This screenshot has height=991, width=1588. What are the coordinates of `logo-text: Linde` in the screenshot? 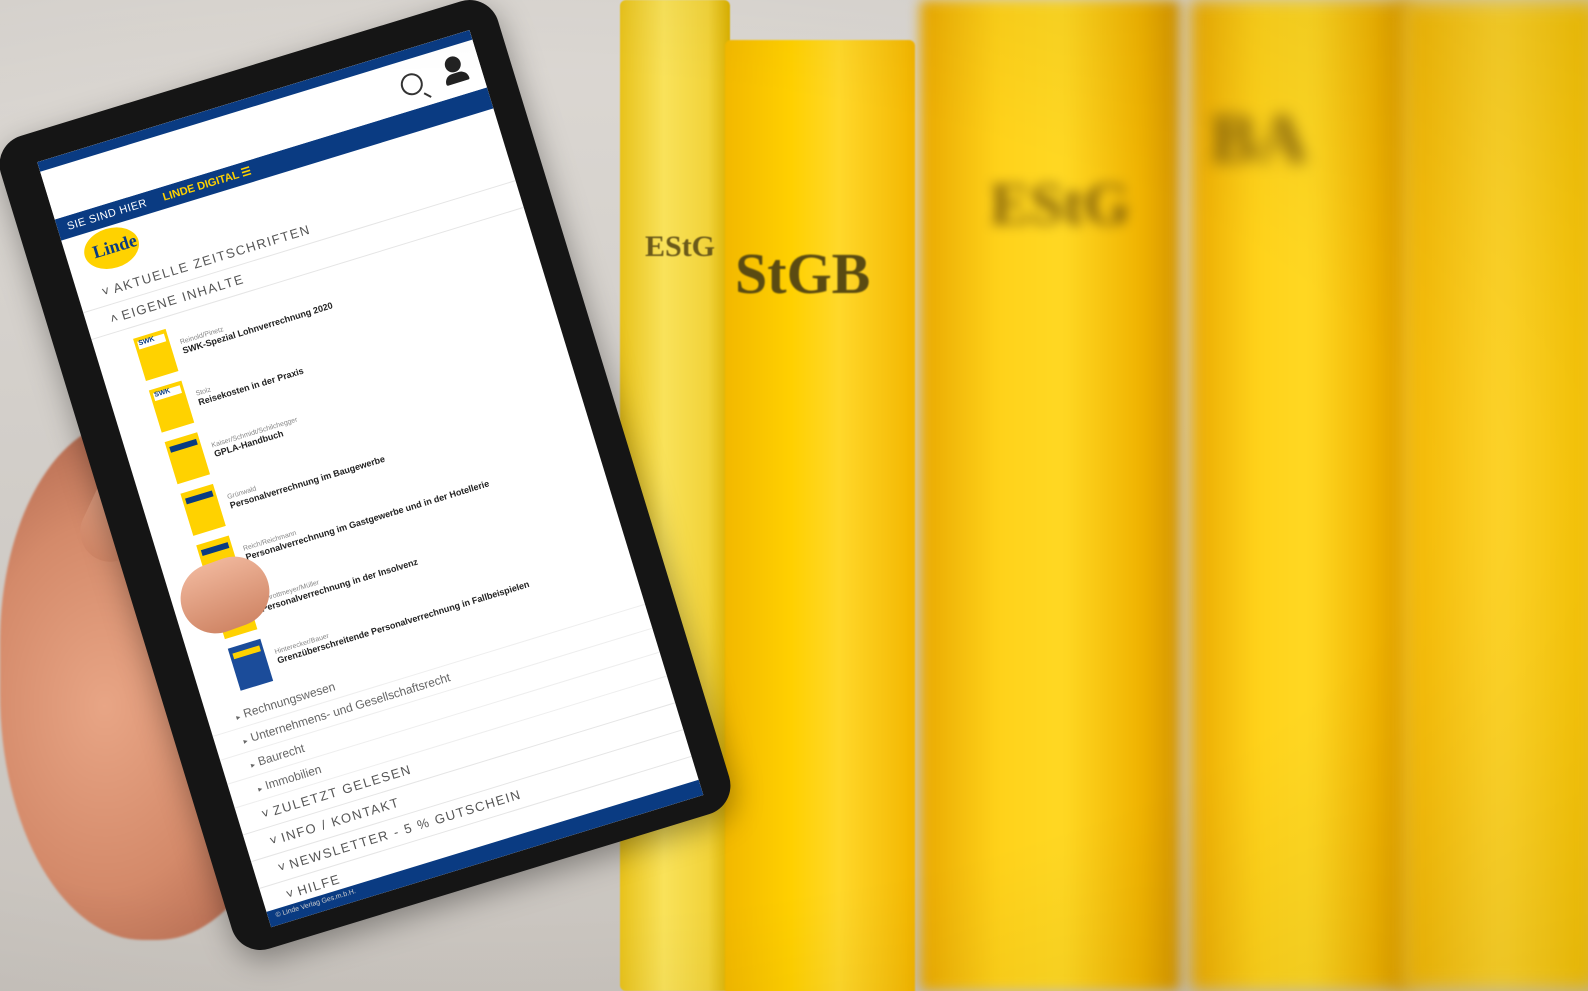 It's located at (115, 246).